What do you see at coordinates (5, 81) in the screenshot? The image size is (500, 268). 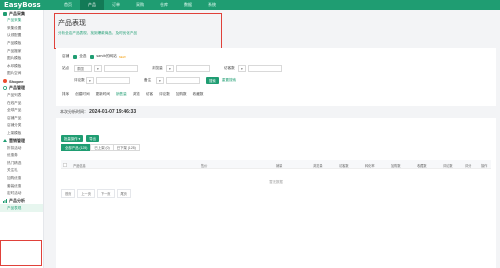 I see `shopee-icon` at bounding box center [5, 81].